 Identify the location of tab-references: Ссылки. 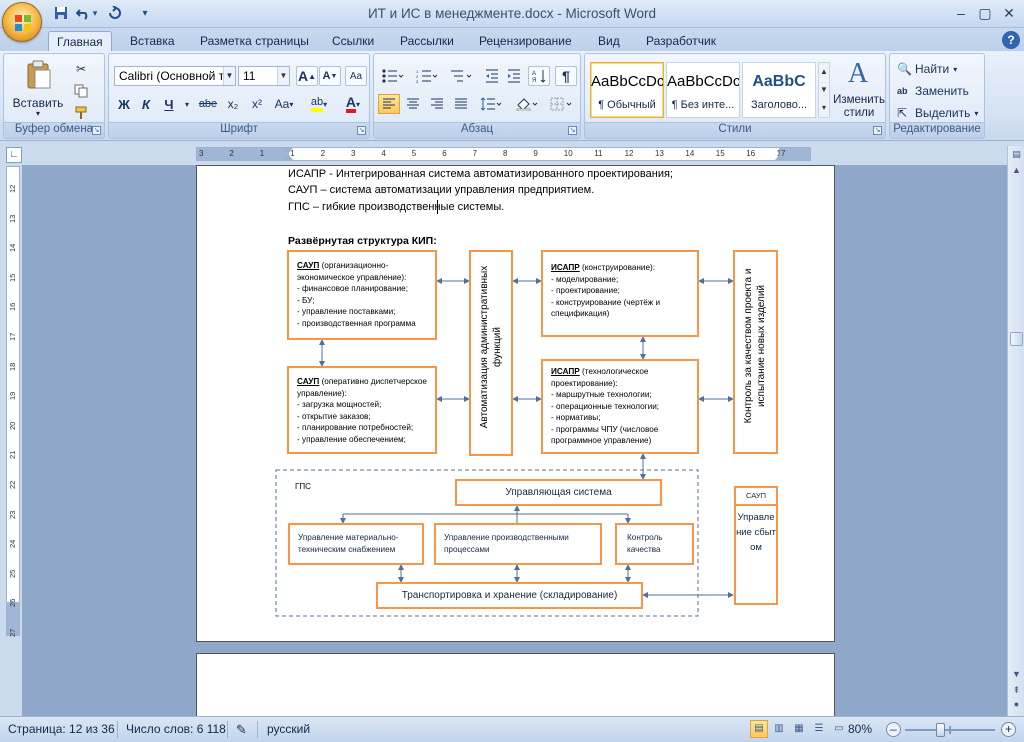
(353, 41).